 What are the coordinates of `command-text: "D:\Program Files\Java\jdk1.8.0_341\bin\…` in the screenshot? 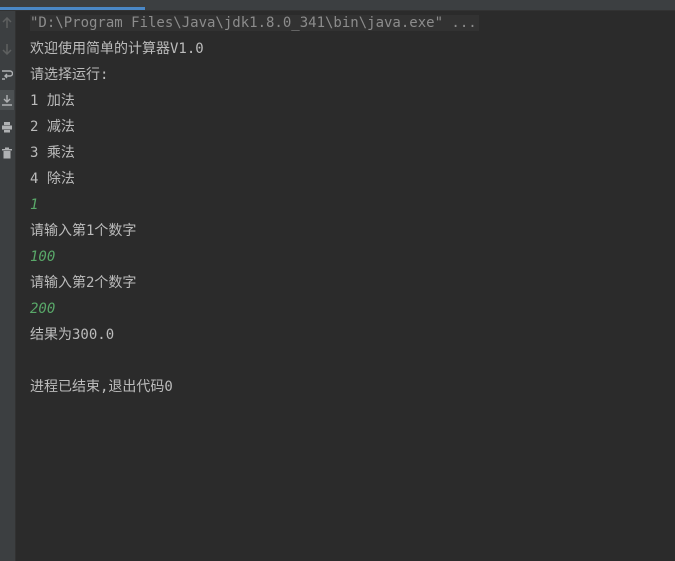 It's located at (254, 23).